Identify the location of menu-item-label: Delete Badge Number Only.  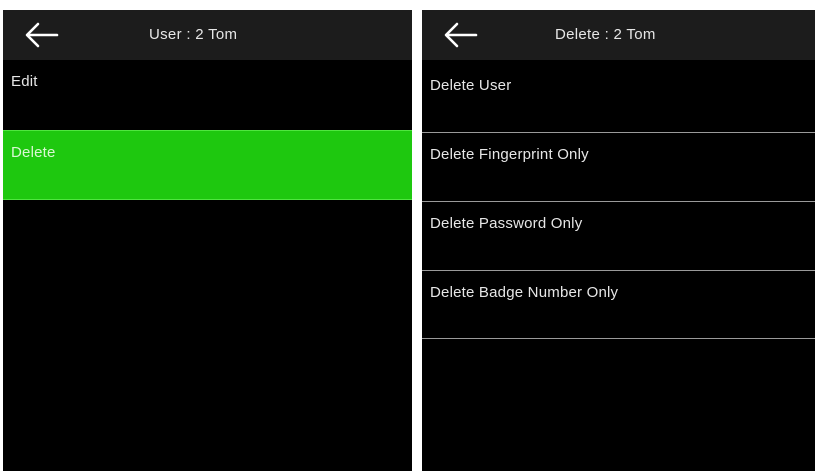
(524, 292).